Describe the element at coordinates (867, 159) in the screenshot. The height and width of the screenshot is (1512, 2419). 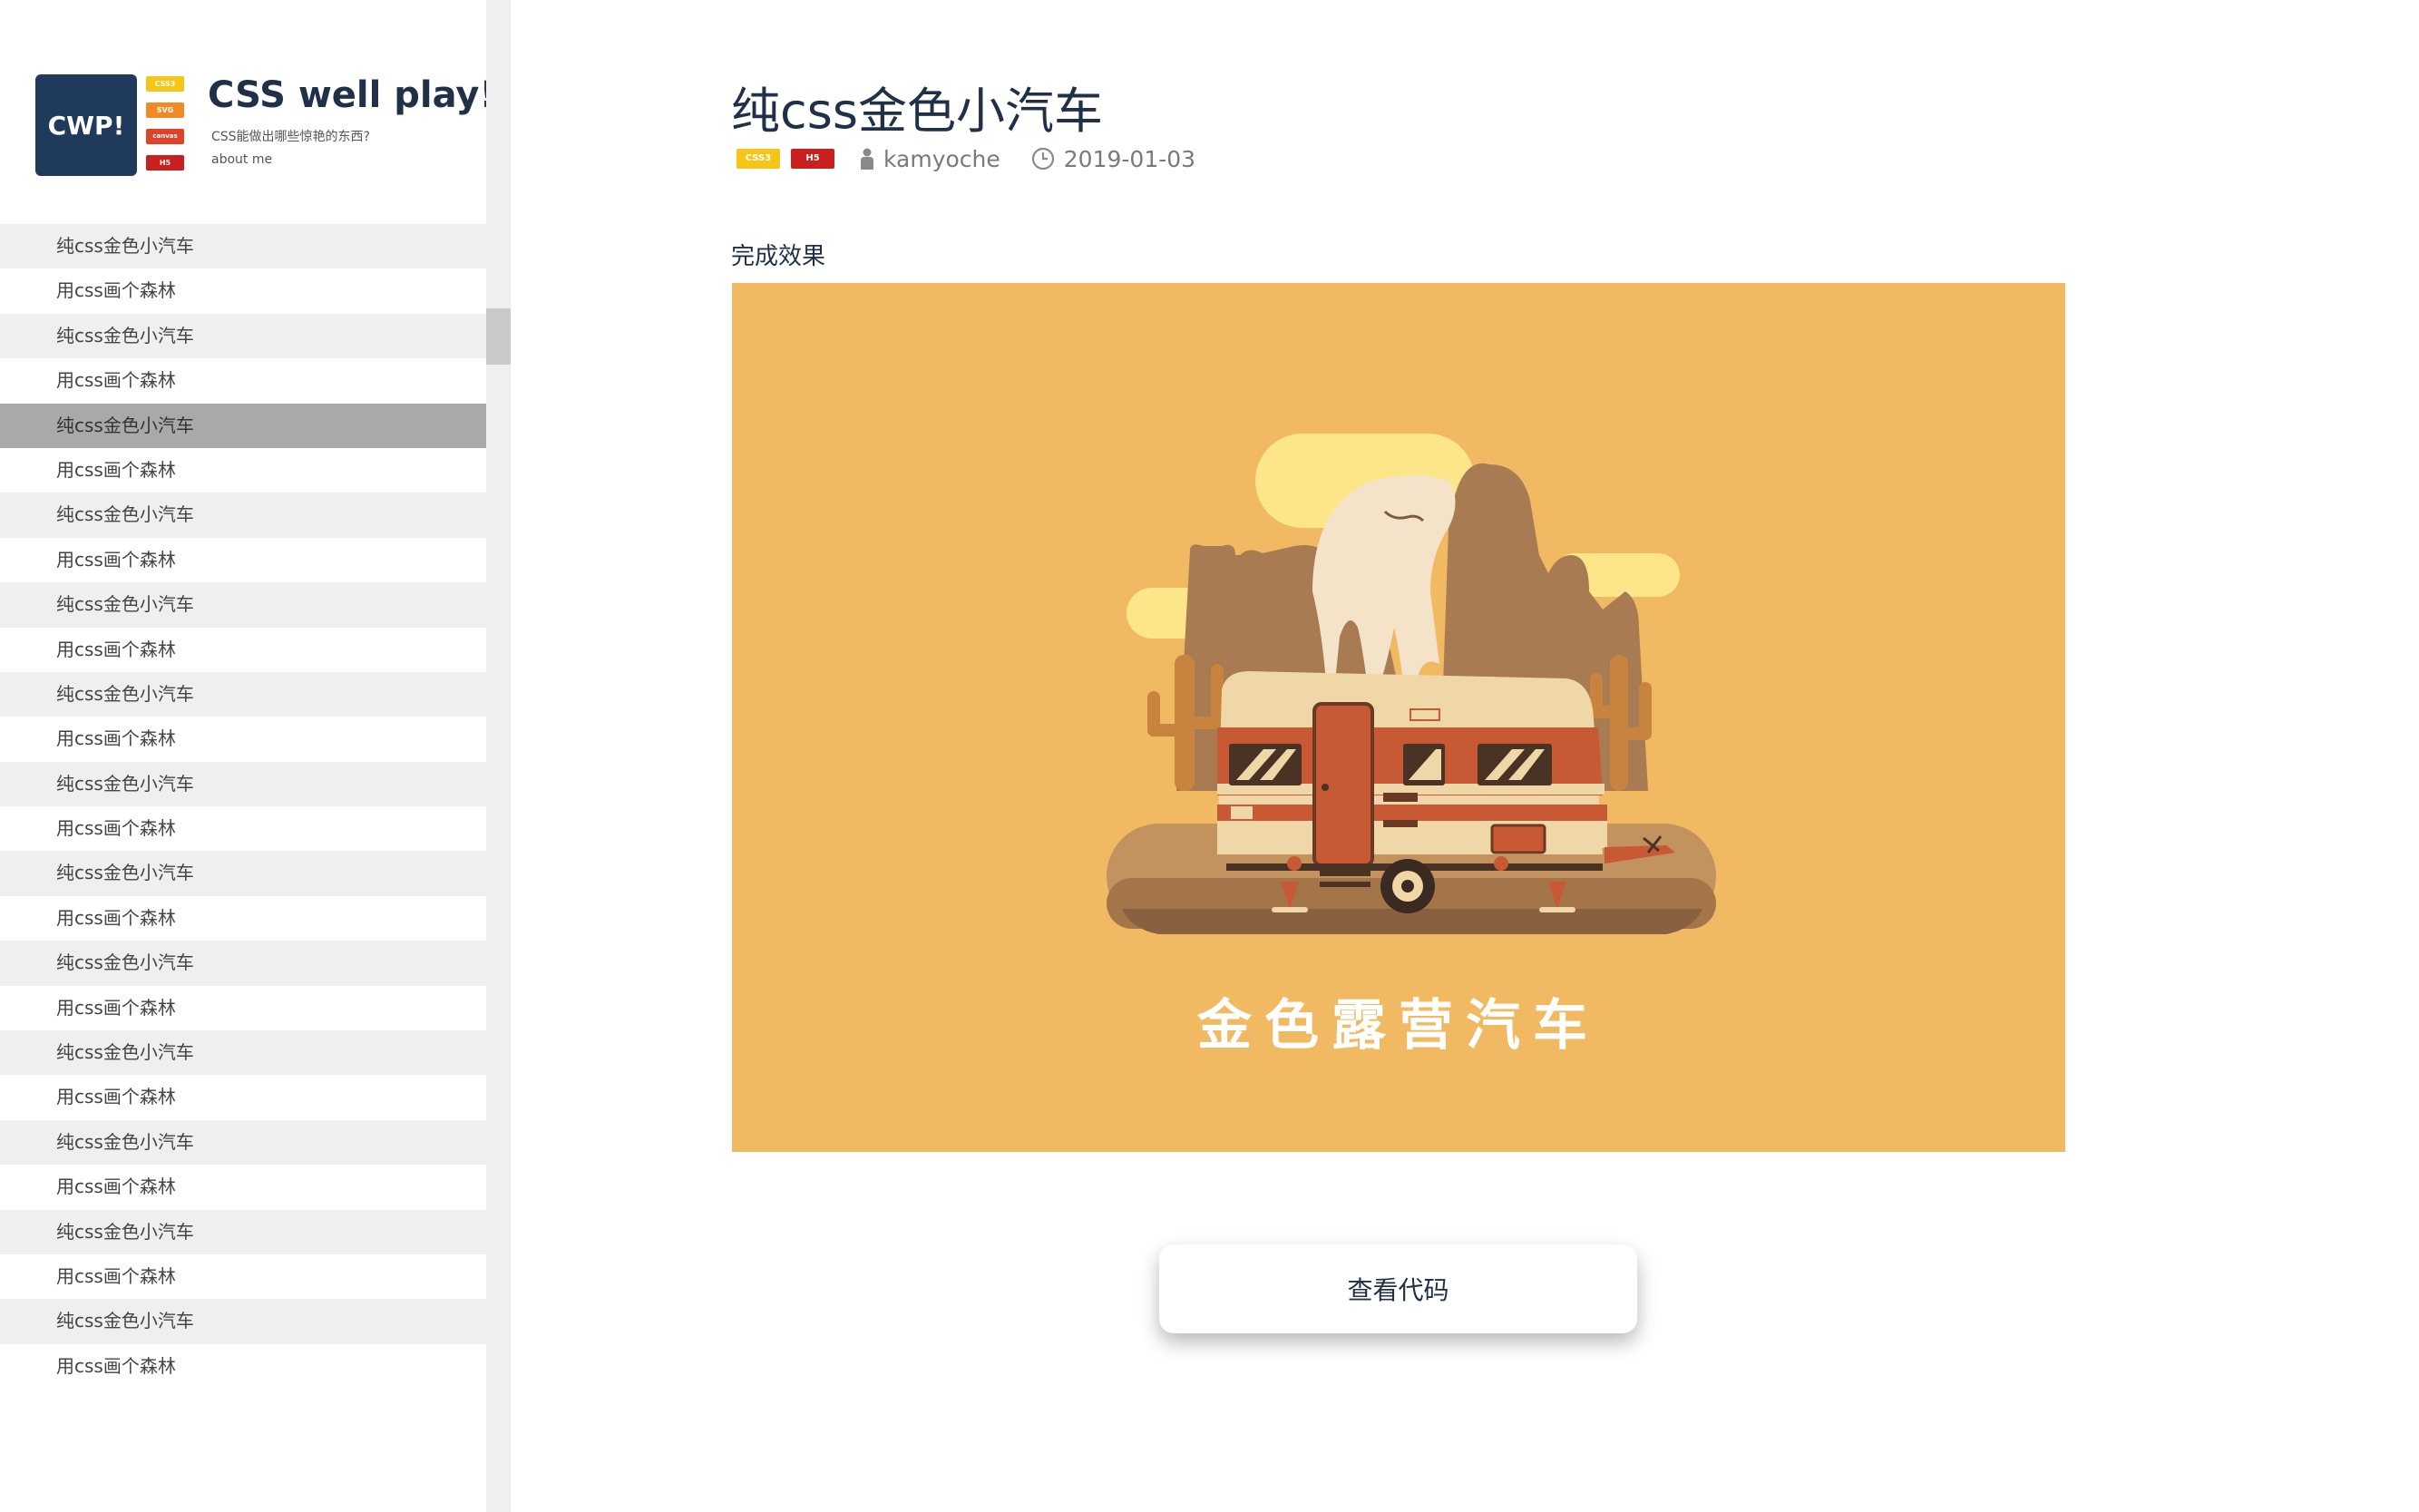
I see `user-icon` at that location.